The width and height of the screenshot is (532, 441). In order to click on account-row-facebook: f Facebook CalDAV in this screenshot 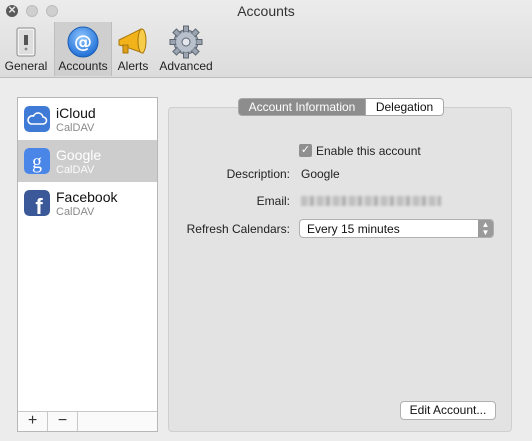, I will do `click(87, 203)`.